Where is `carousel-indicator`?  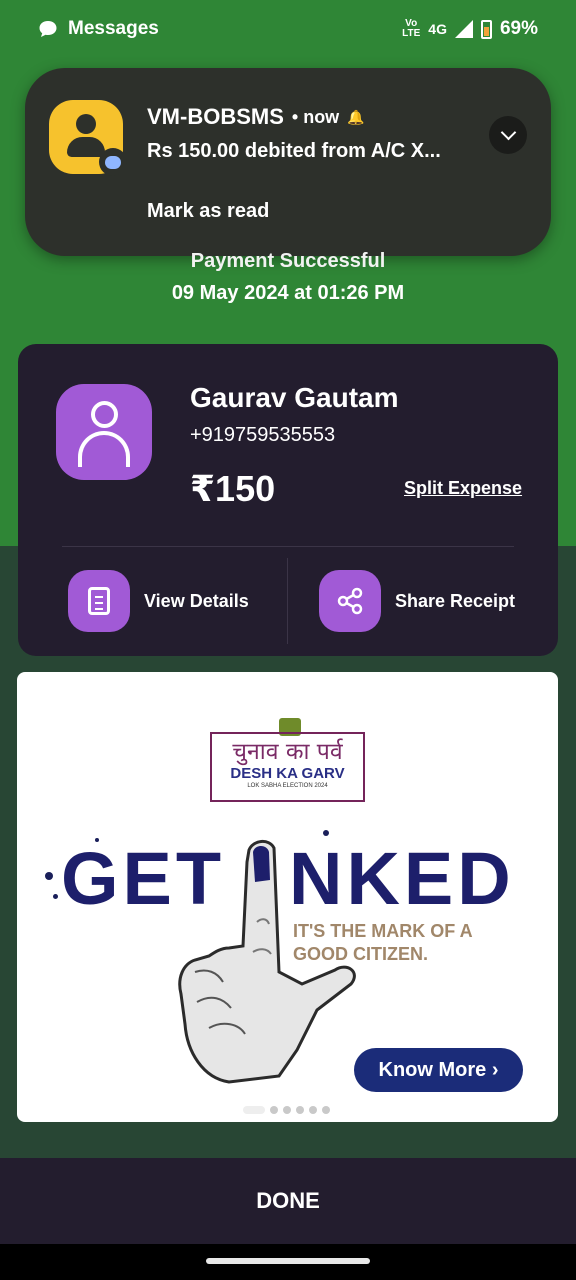
carousel-indicator is located at coordinates (286, 1110).